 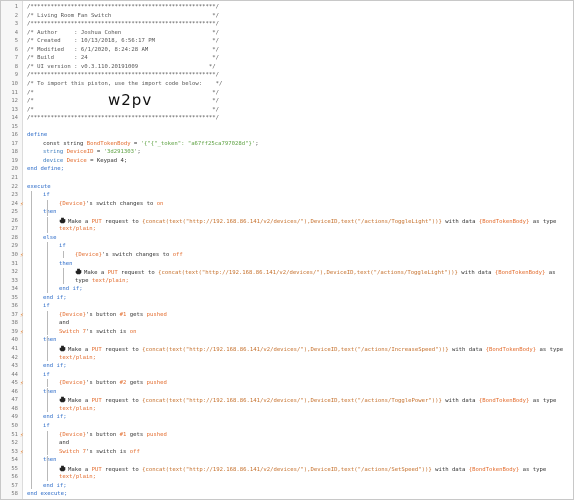 I want to click on code-token: as, so click(x=550, y=273).